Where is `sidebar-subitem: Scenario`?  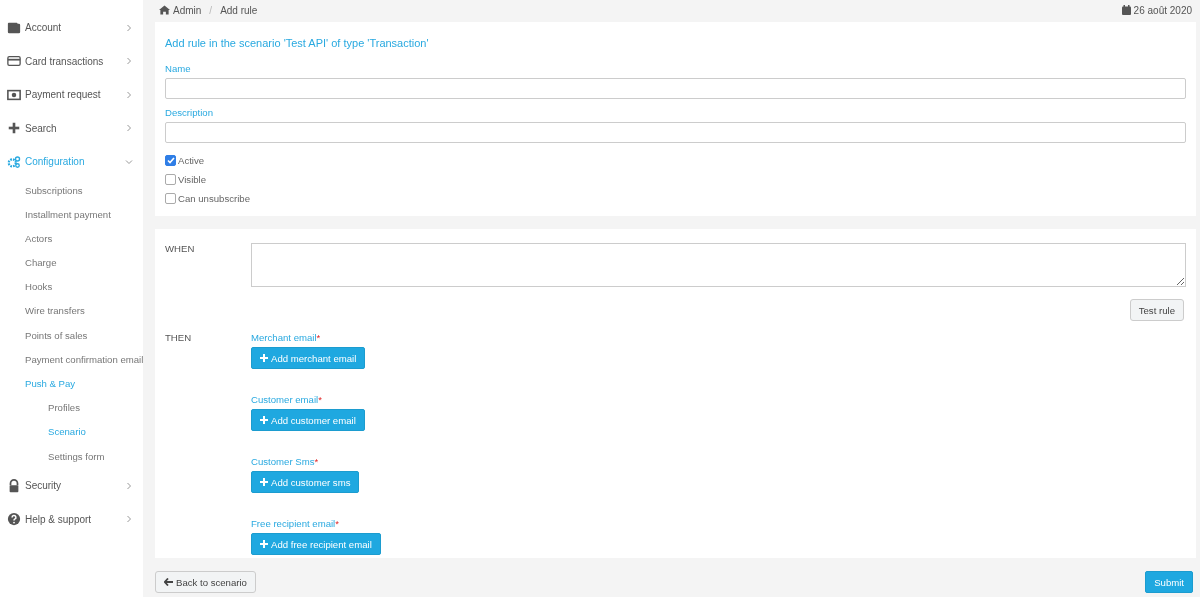 sidebar-subitem: Scenario is located at coordinates (71, 432).